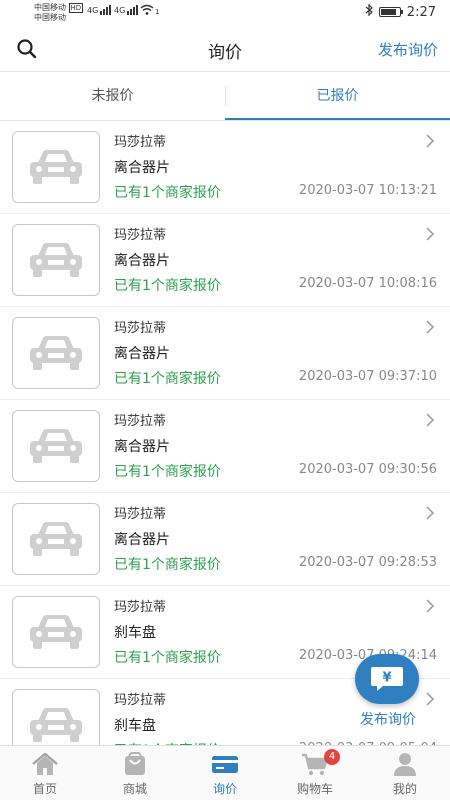 Image resolution: width=450 pixels, height=800 pixels. What do you see at coordinates (225, 260) in the screenshot?
I see `inquiry-list-item: 玛莎拉蒂 离合器片 已有1个商家报价 2020-03-07 10:08:16` at bounding box center [225, 260].